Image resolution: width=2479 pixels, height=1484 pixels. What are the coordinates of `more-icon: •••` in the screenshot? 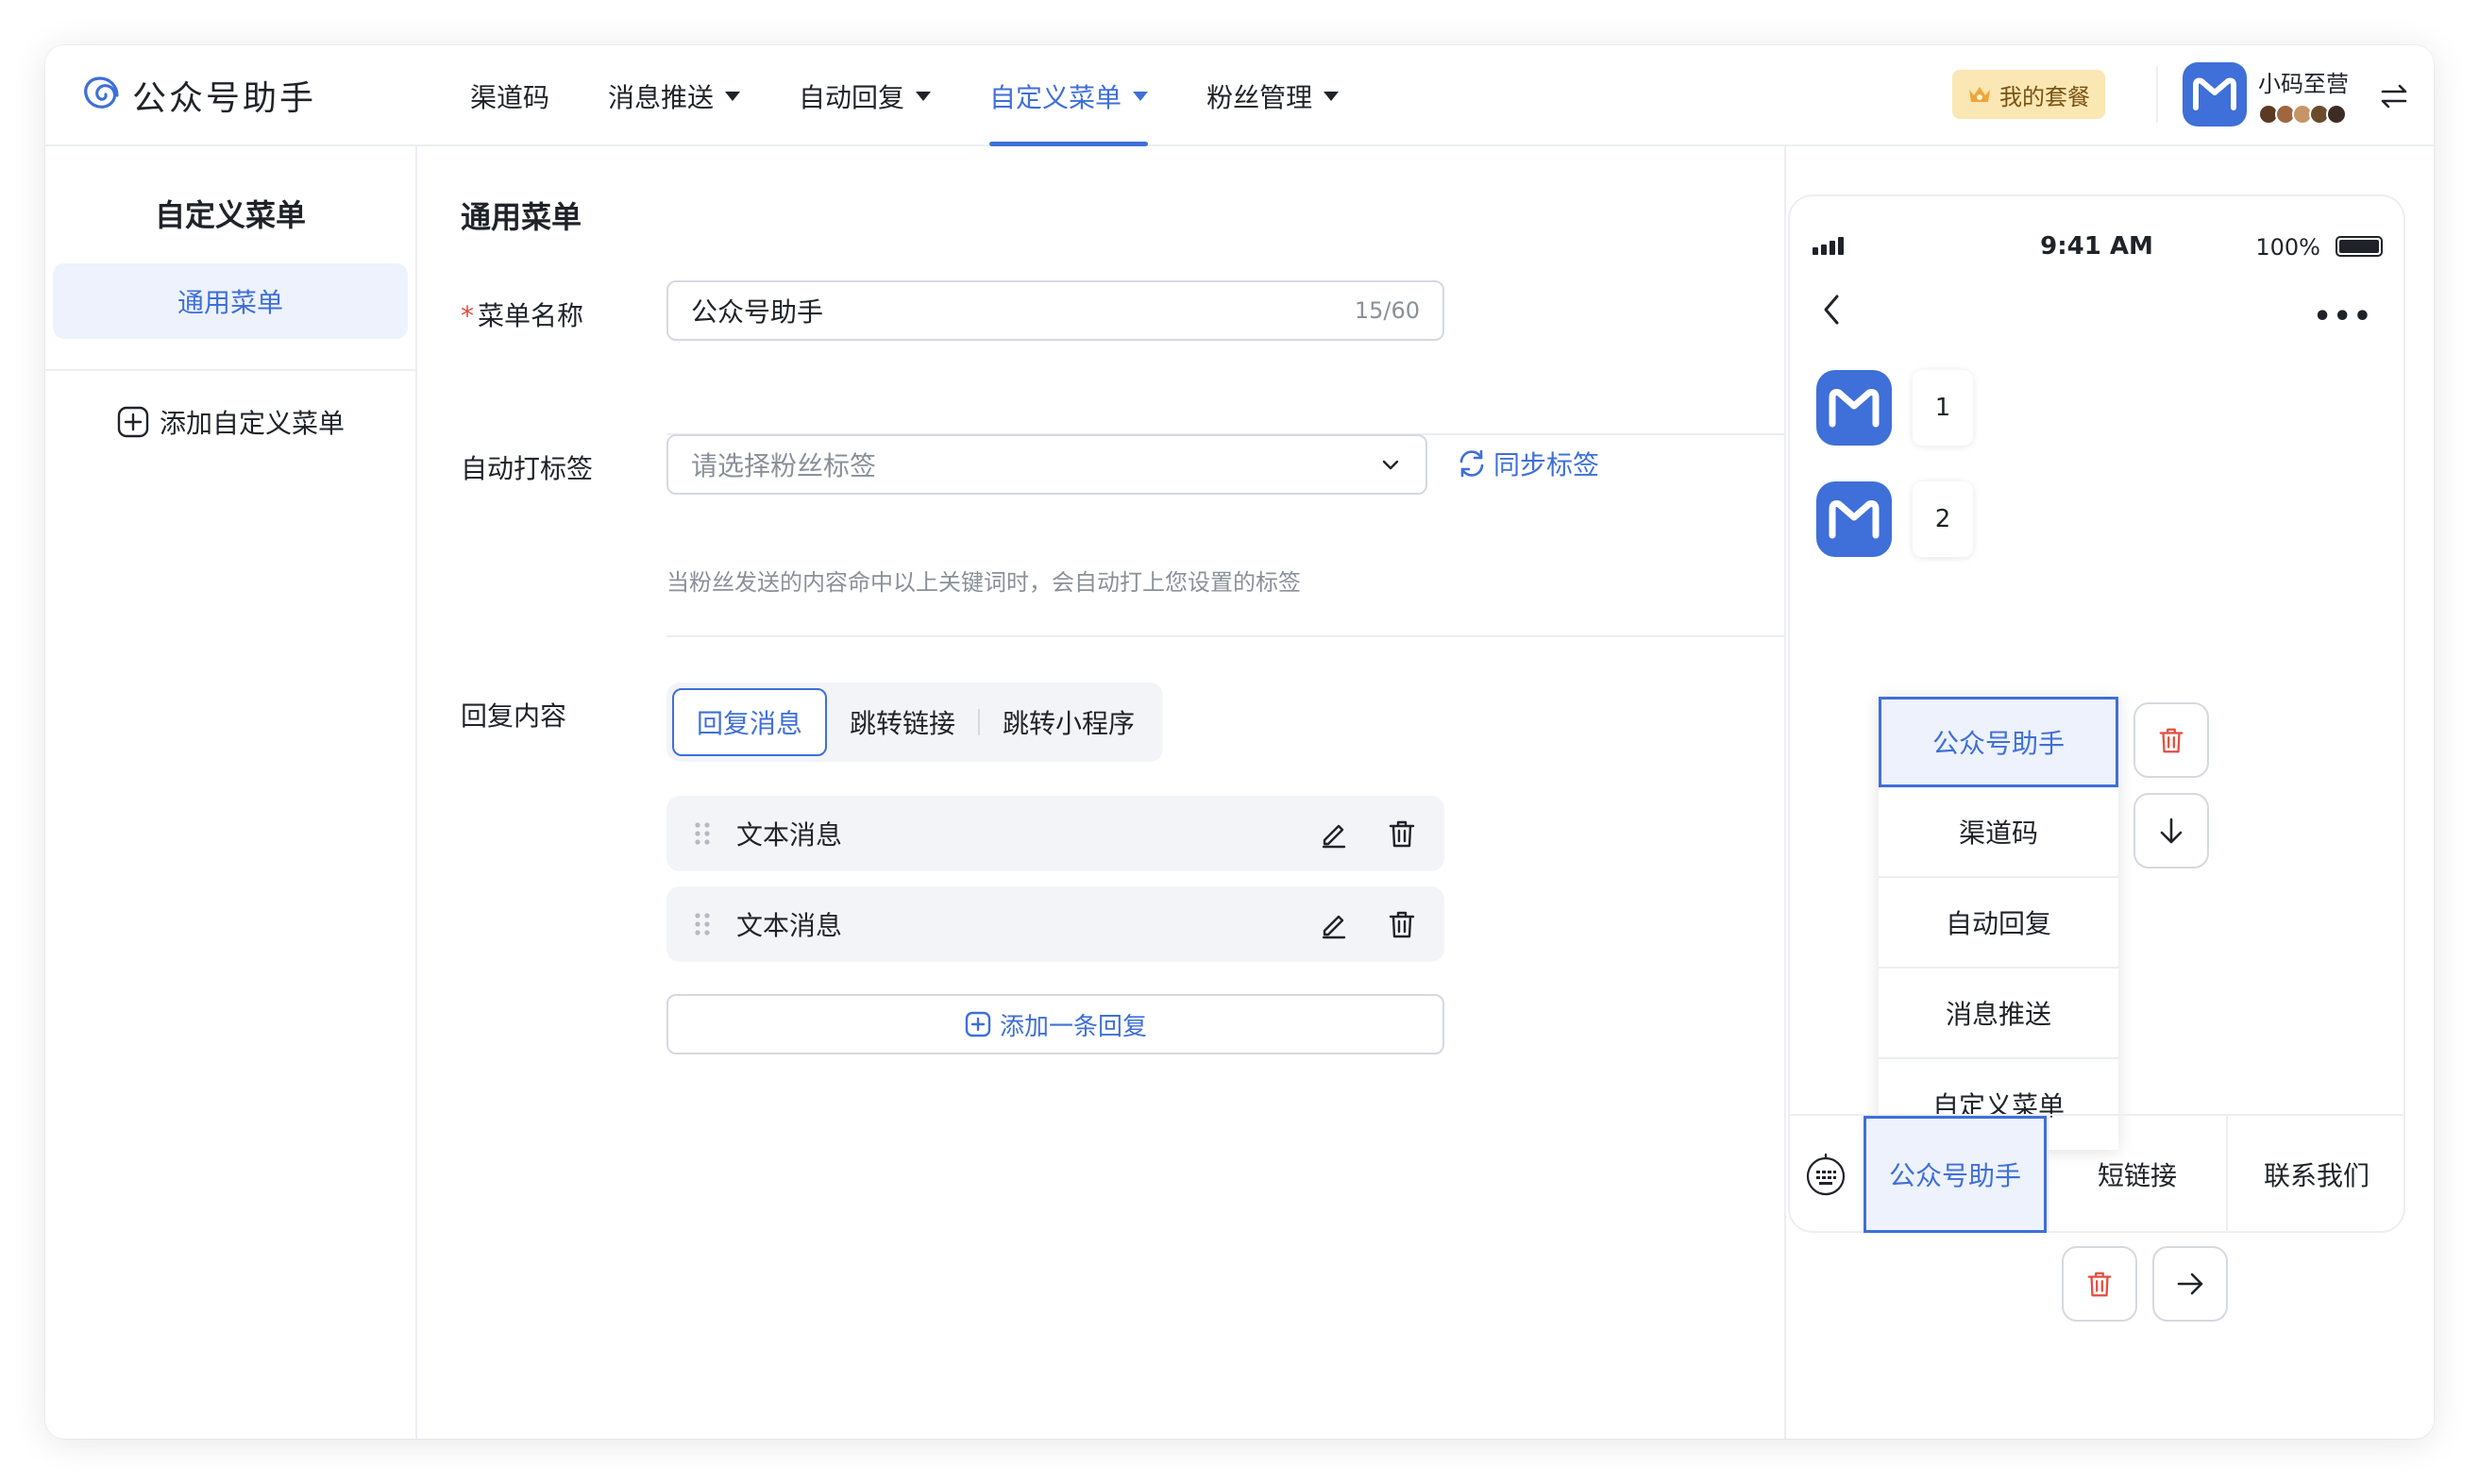 It's located at (2343, 316).